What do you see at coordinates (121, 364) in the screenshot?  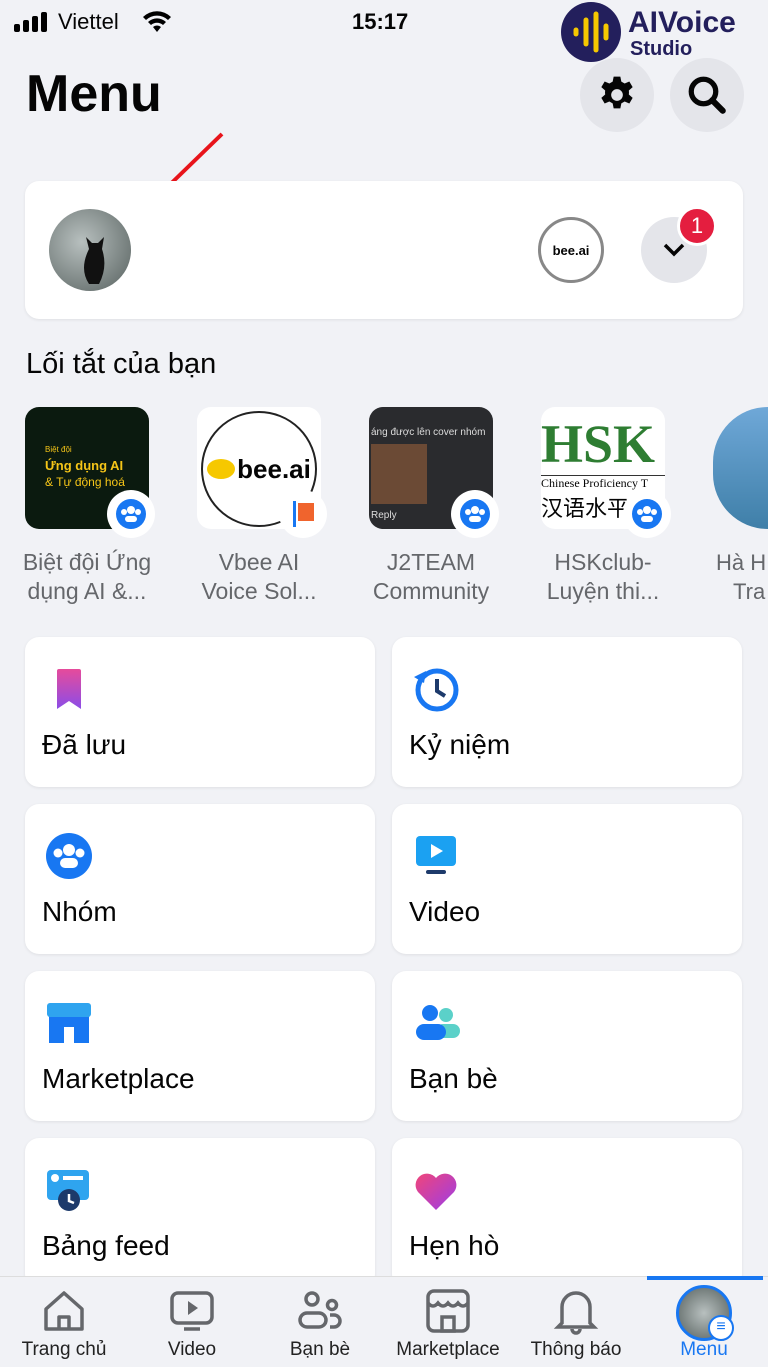 I see `shortcuts-title: Lối tắt của bạn` at bounding box center [121, 364].